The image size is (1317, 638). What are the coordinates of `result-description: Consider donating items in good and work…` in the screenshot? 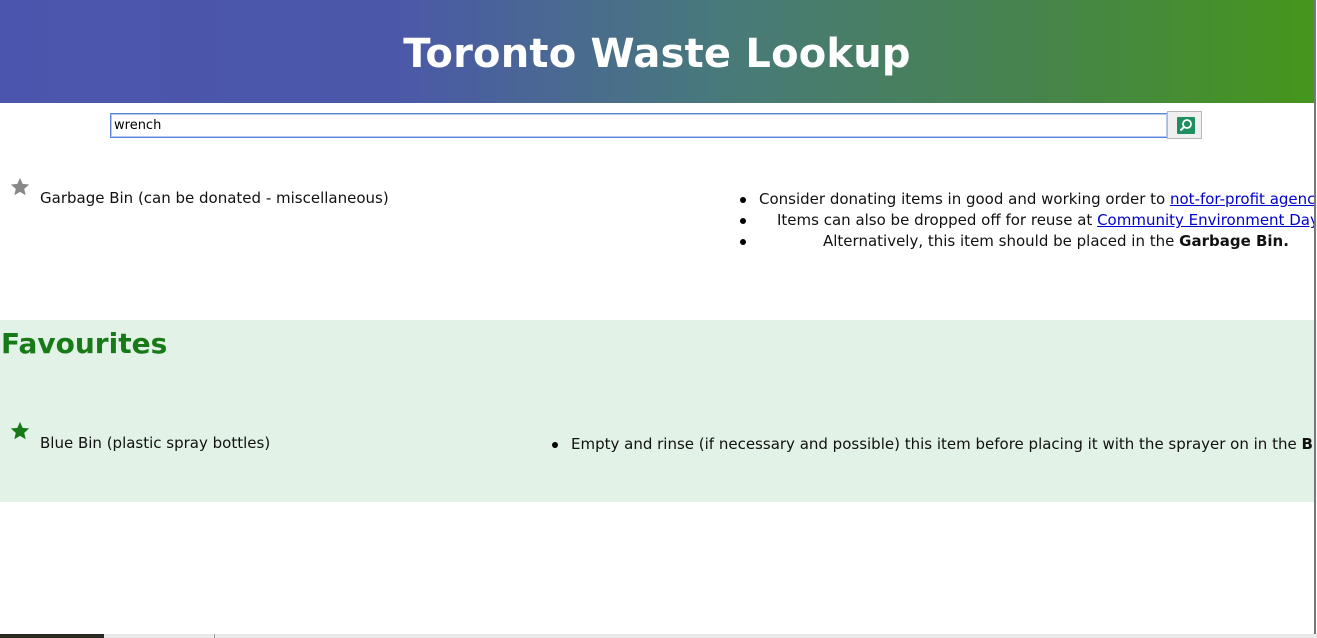 It's located at (1027, 220).